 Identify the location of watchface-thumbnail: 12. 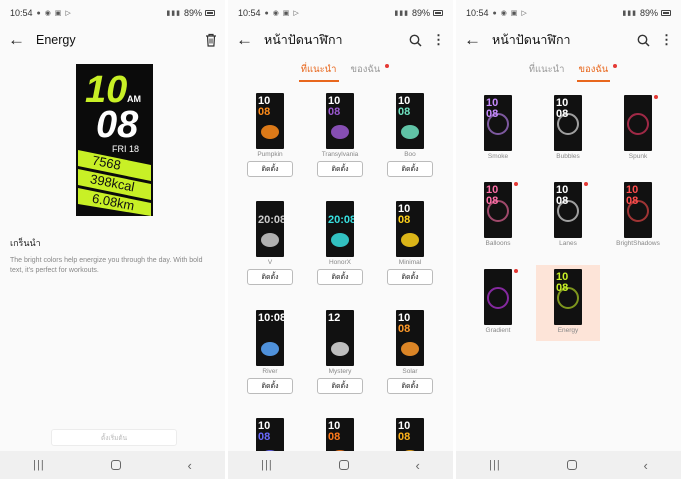
(340, 338).